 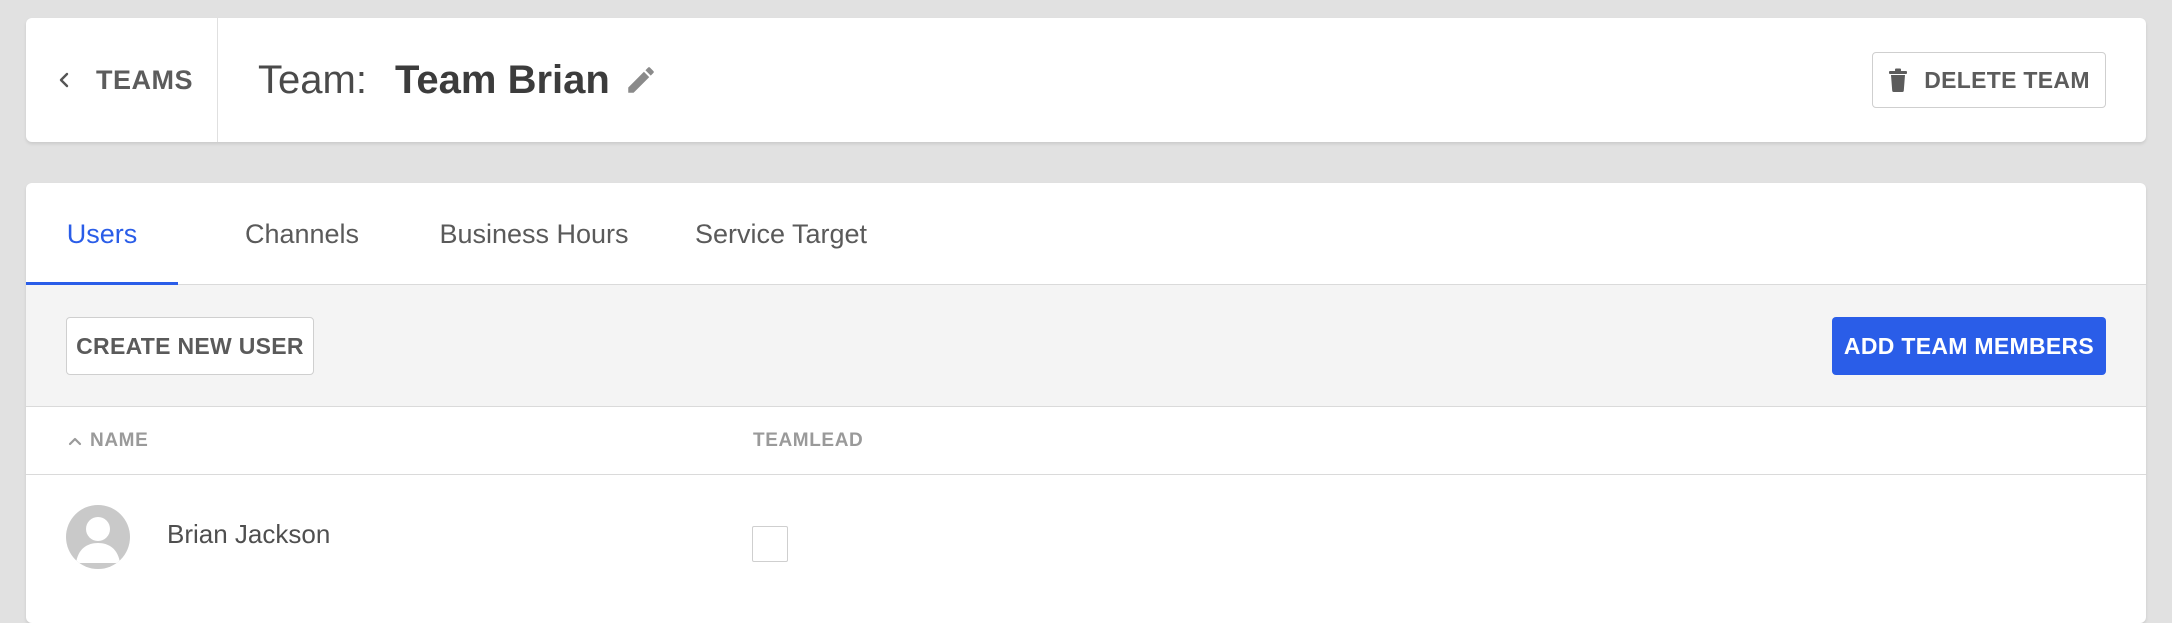 What do you see at coordinates (98, 537) in the screenshot?
I see `user-avatar-icon` at bounding box center [98, 537].